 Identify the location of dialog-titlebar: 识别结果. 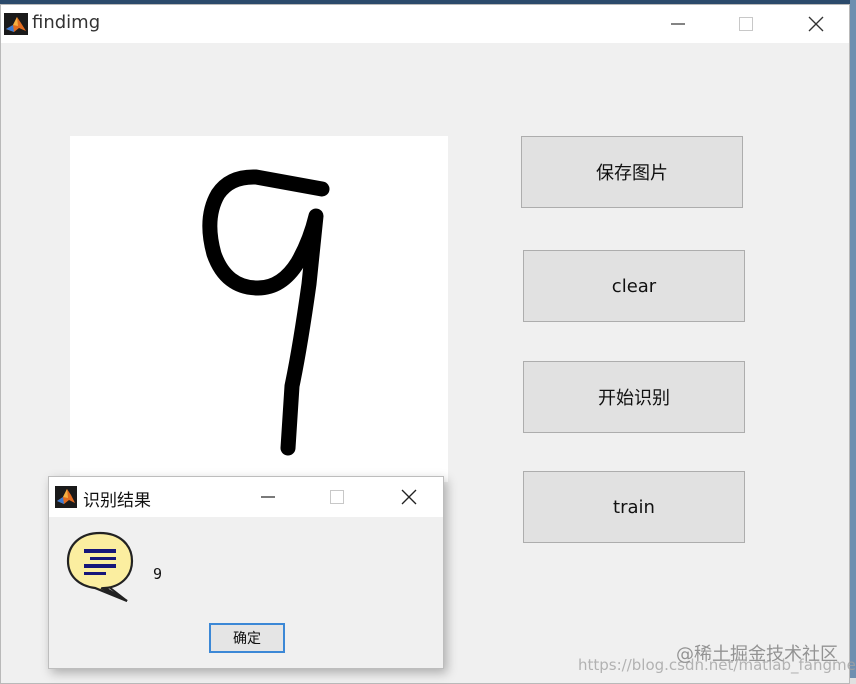
(246, 497).